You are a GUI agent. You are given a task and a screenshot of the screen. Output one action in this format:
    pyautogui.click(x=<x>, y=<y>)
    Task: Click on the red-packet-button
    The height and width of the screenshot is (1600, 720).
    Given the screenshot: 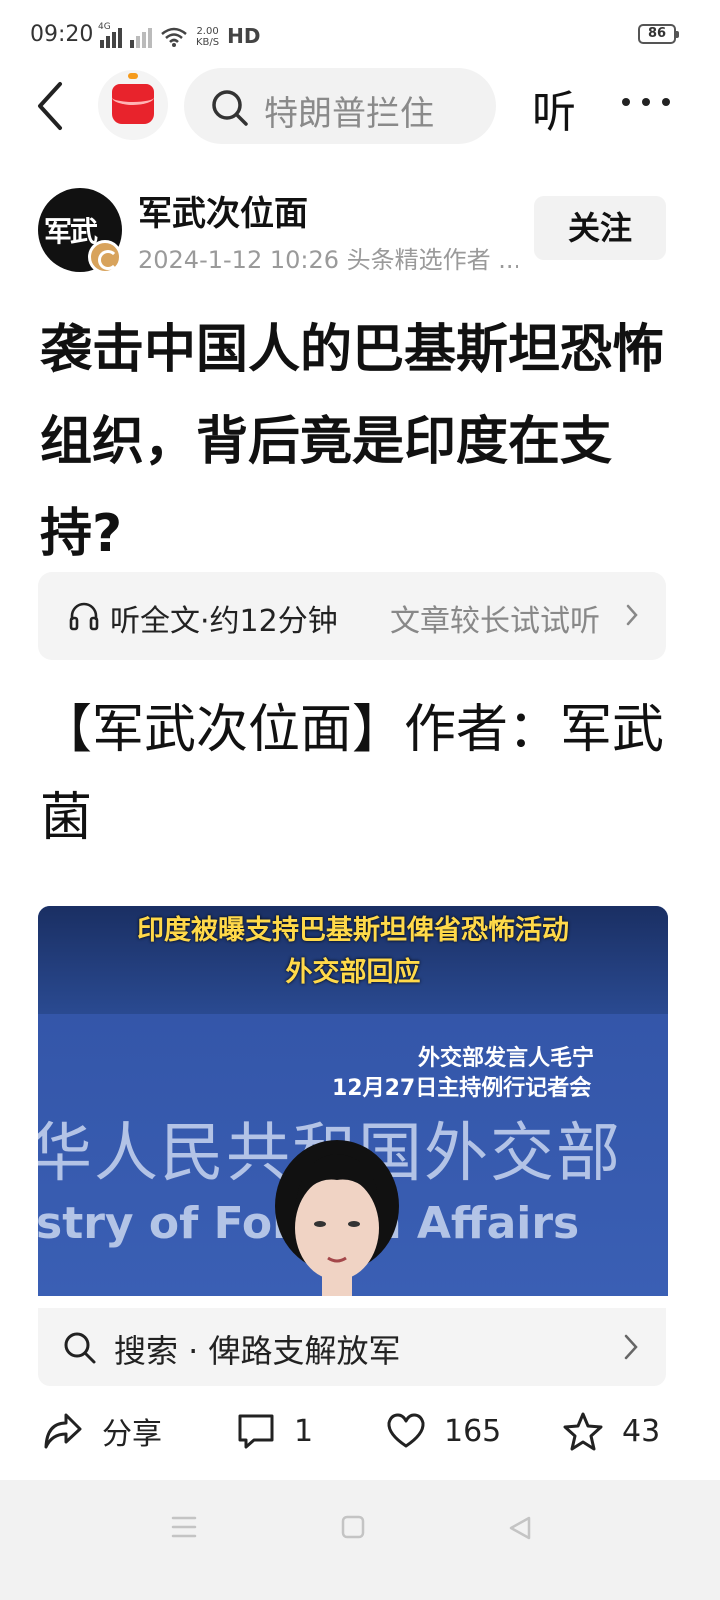 What is the action you would take?
    pyautogui.click(x=133, y=105)
    